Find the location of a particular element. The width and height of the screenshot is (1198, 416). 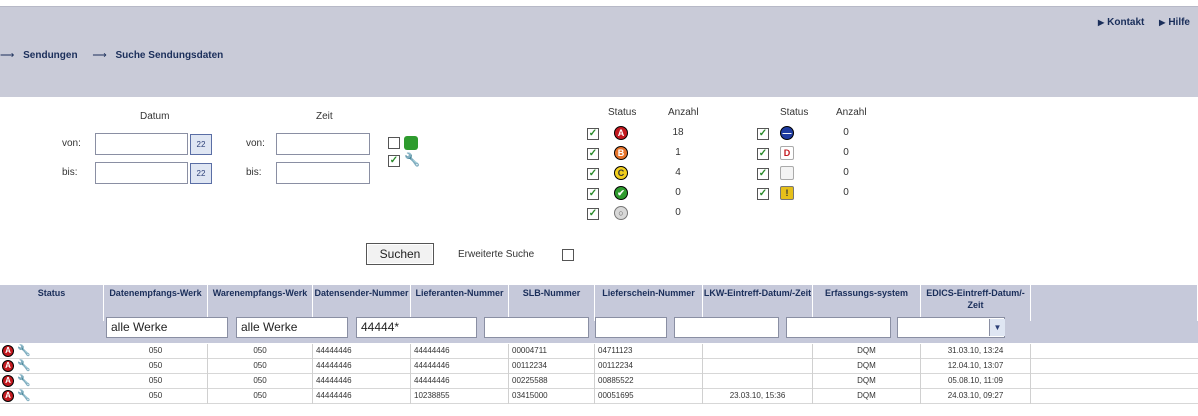

grey-status-icon: ○ is located at coordinates (621, 213).